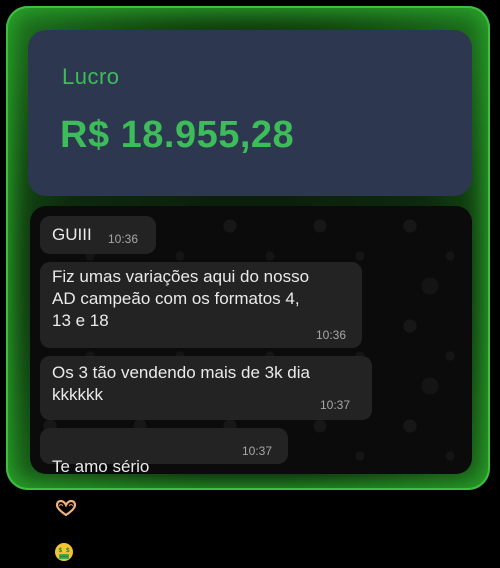  What do you see at coordinates (66, 497) in the screenshot?
I see `heart-hands-icon` at bounding box center [66, 497].